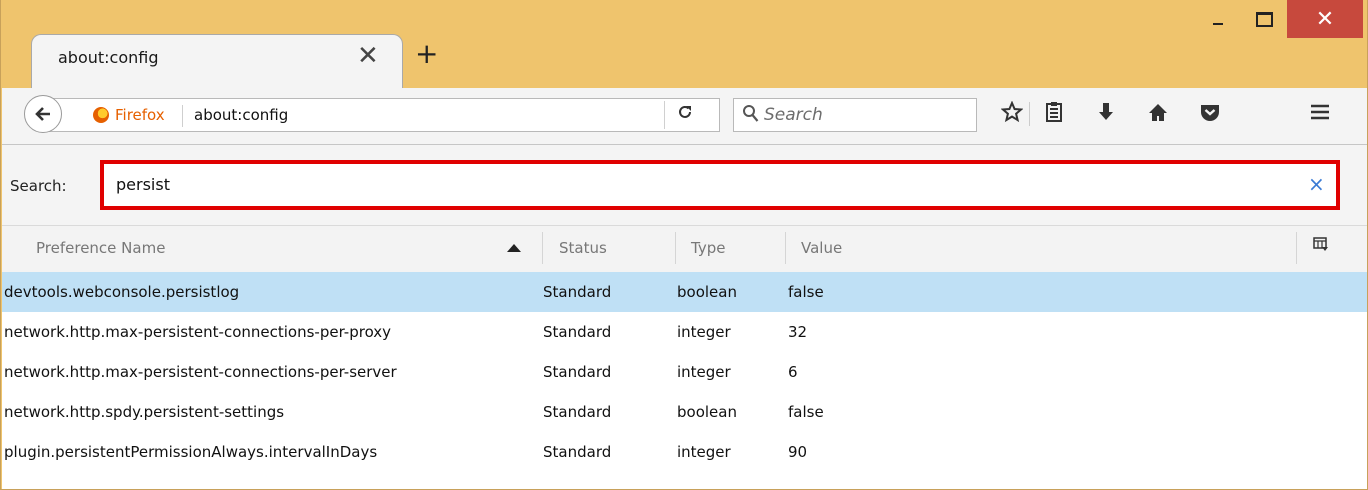 Image resolution: width=1368 pixels, height=490 pixels. I want to click on tab-about-config: about:config ✕, so click(217, 61).